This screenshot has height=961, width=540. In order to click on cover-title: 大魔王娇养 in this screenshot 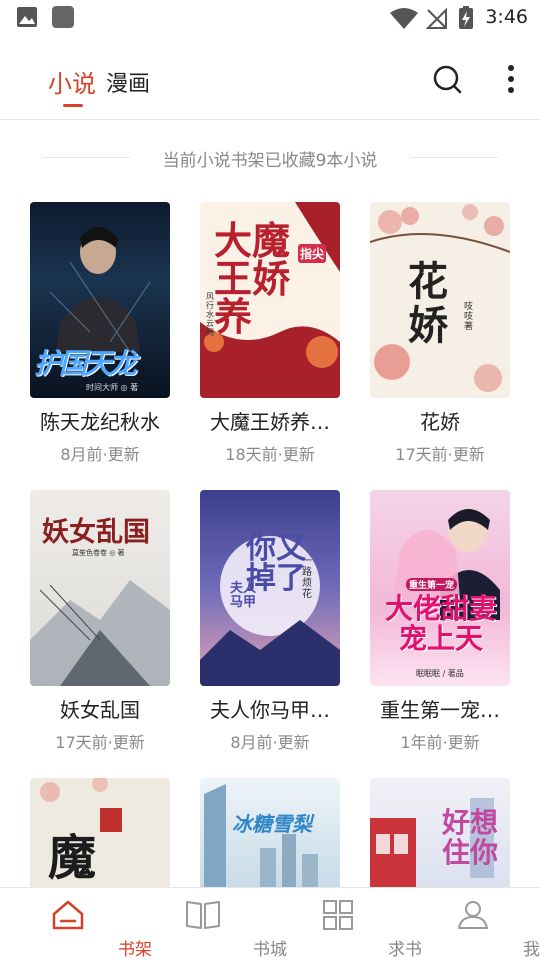, I will do `click(254, 279)`.